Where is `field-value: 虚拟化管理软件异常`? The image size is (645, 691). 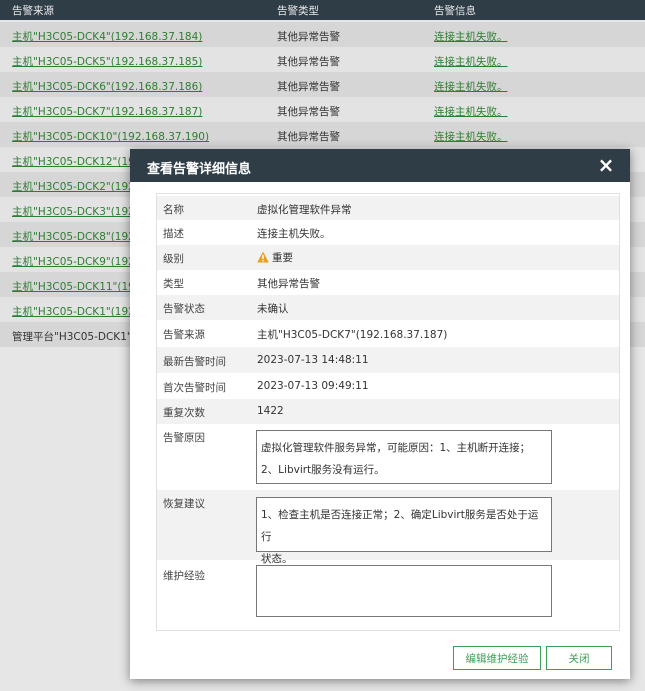
field-value: 虚拟化管理软件异常 is located at coordinates (304, 210).